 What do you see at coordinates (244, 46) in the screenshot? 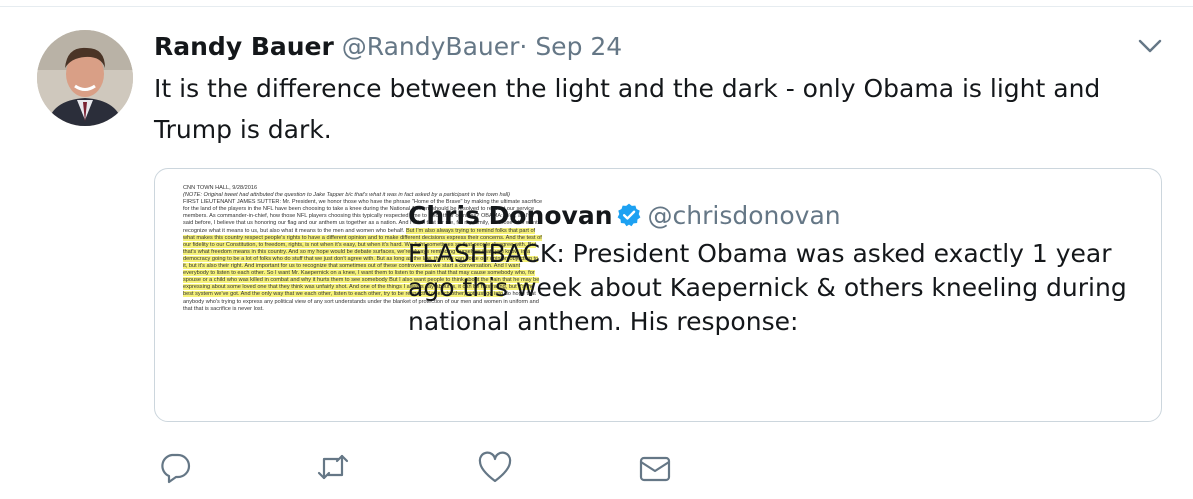
I see `author-name: Randy Bauer` at bounding box center [244, 46].